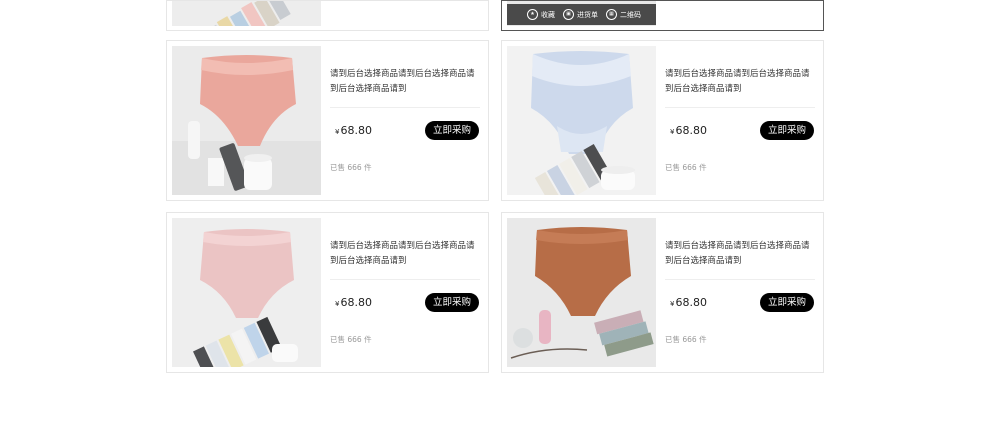 The image size is (990, 432). What do you see at coordinates (630, 14) in the screenshot?
I see `qr-code-label: 二维码` at bounding box center [630, 14].